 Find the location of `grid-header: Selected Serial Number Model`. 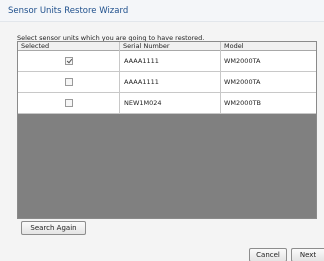

grid-header: Selected Serial Number Model is located at coordinates (167, 46).